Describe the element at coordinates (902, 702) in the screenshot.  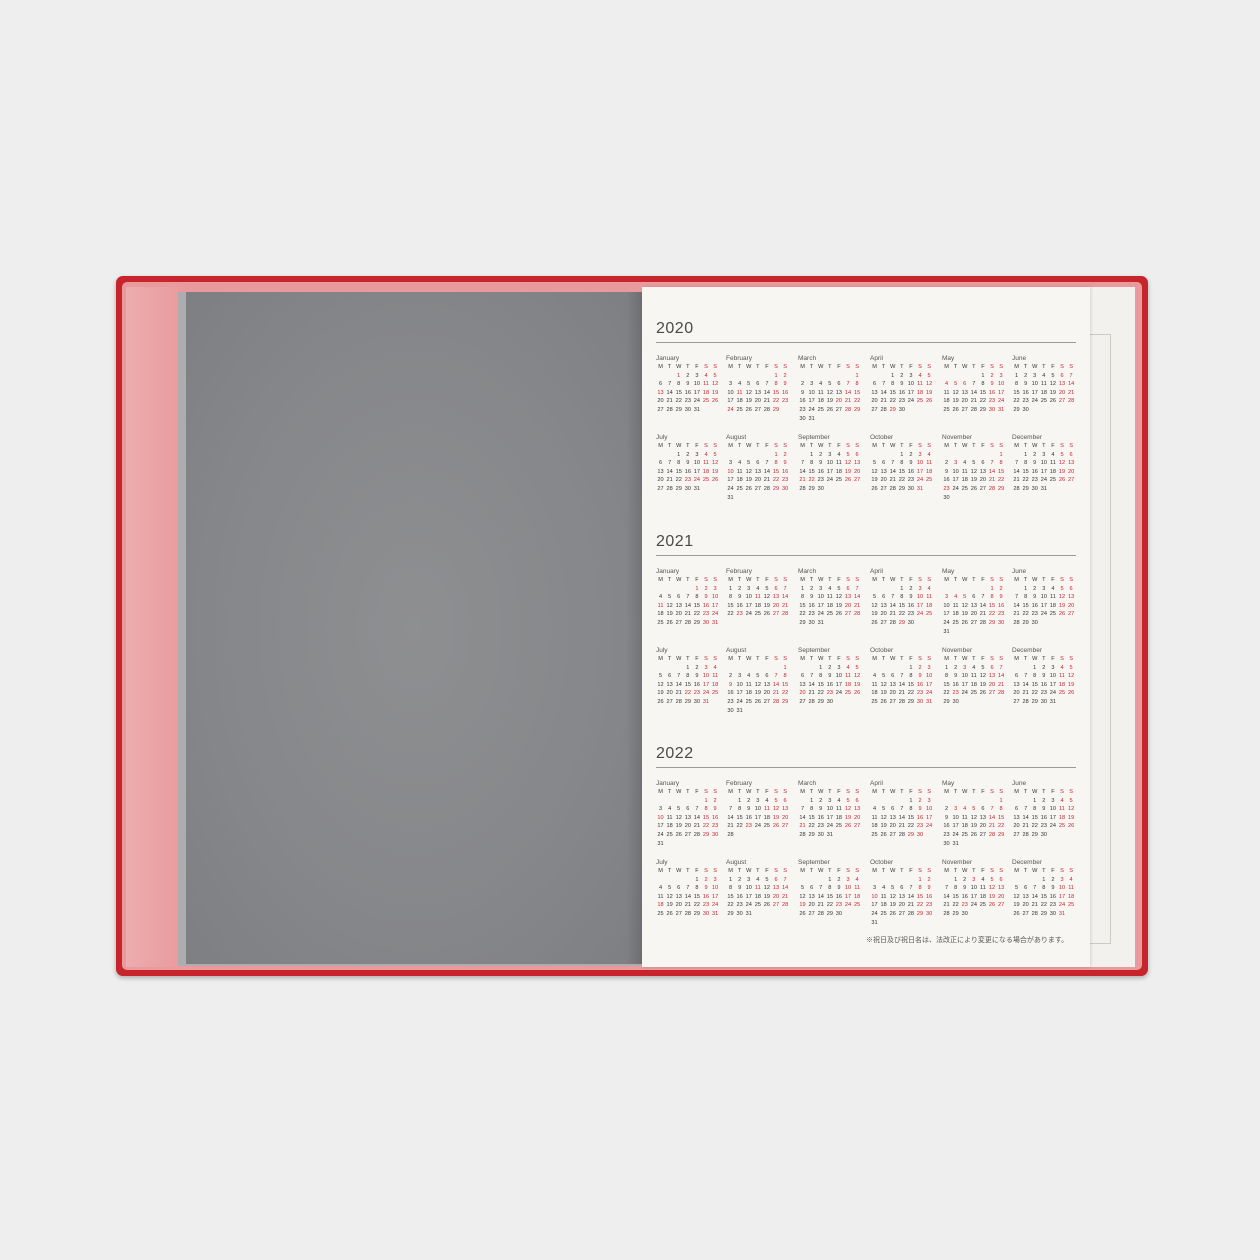
I see `week-row: 25 26 27 28 29 30 31` at that location.